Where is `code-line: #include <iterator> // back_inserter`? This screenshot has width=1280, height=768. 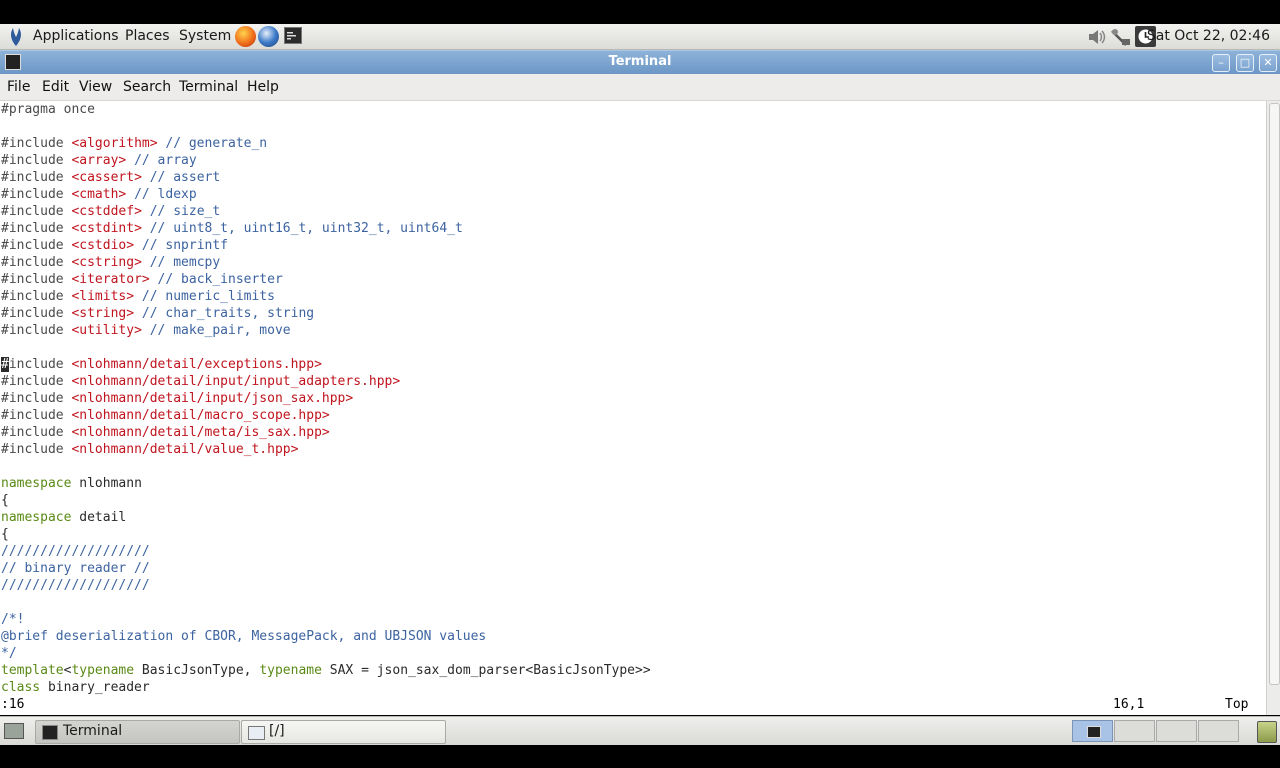
code-line: #include <iterator> // back_inserter is located at coordinates (142, 279).